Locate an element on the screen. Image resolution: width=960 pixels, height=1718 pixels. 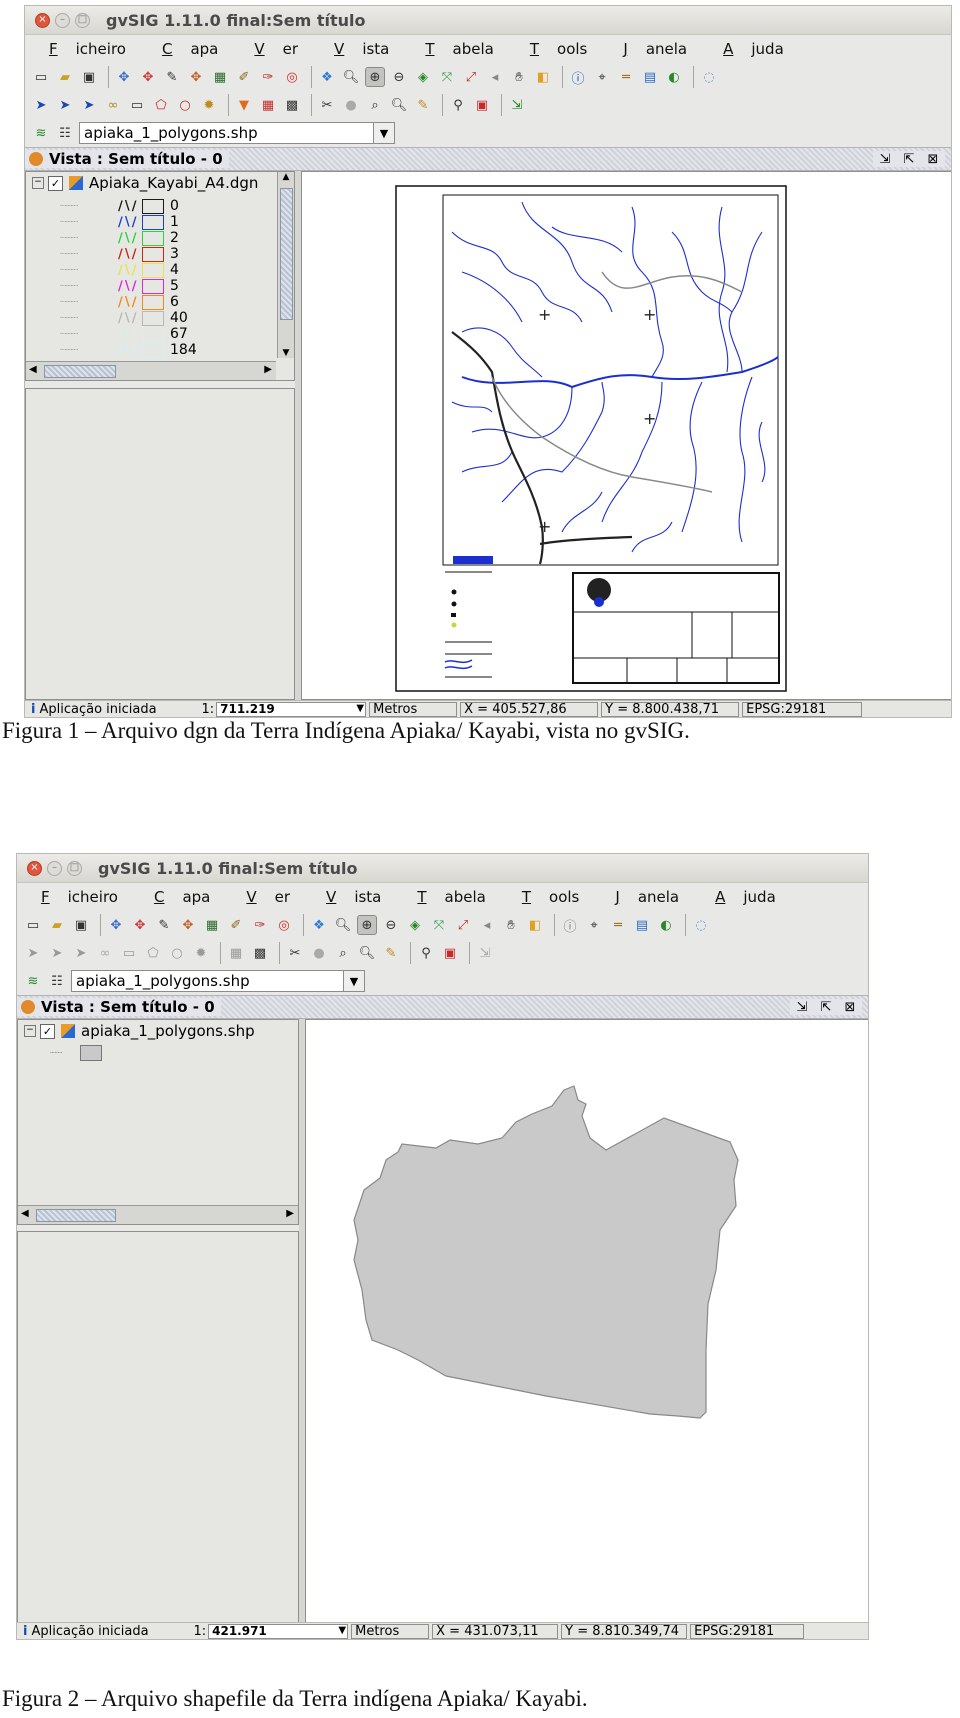
zoom-in-icon: ⊕ is located at coordinates (375, 77).